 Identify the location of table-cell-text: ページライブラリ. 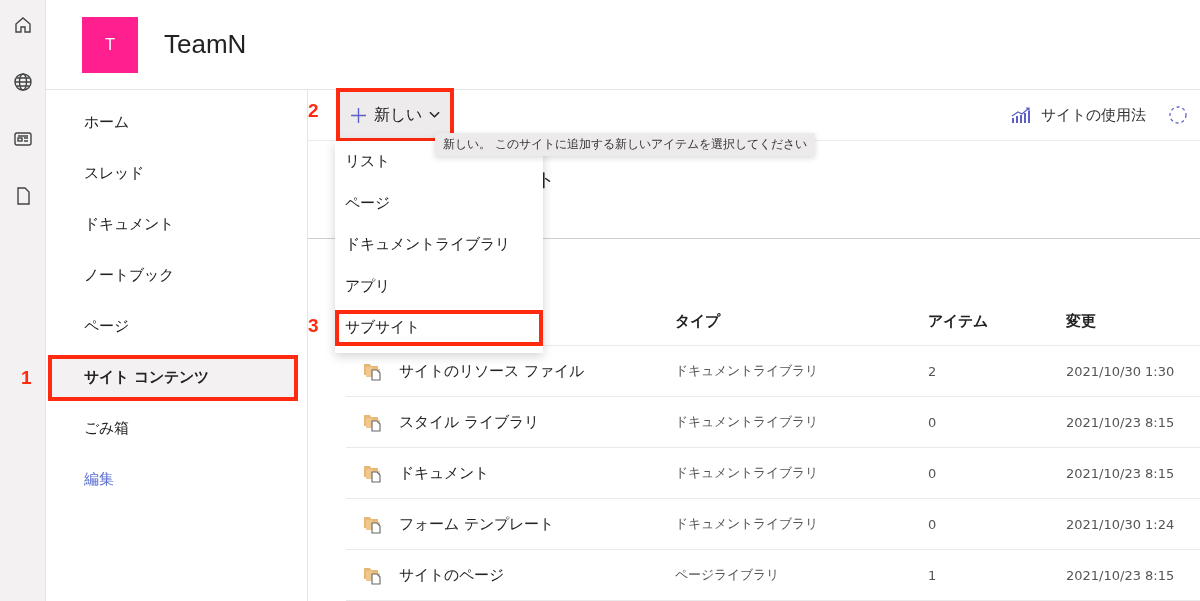
(727, 575).